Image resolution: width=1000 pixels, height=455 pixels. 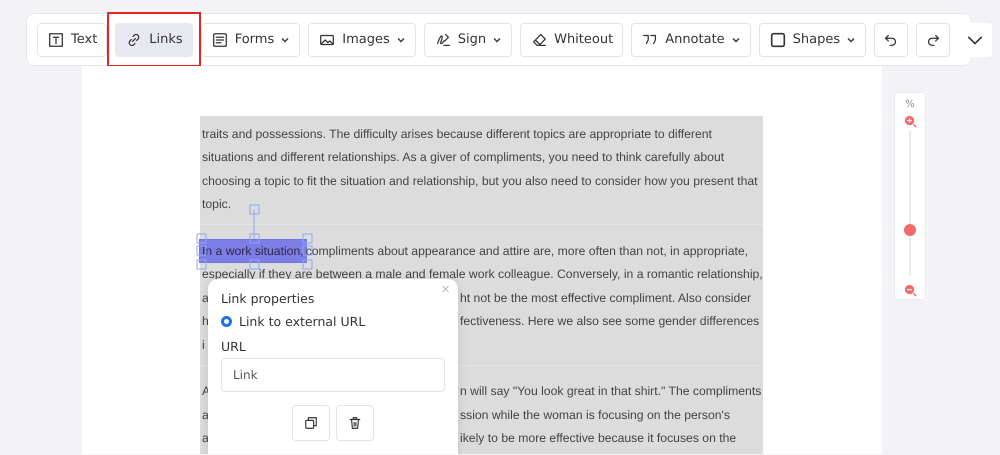 I want to click on radio-label: Link to external URL, so click(x=302, y=321).